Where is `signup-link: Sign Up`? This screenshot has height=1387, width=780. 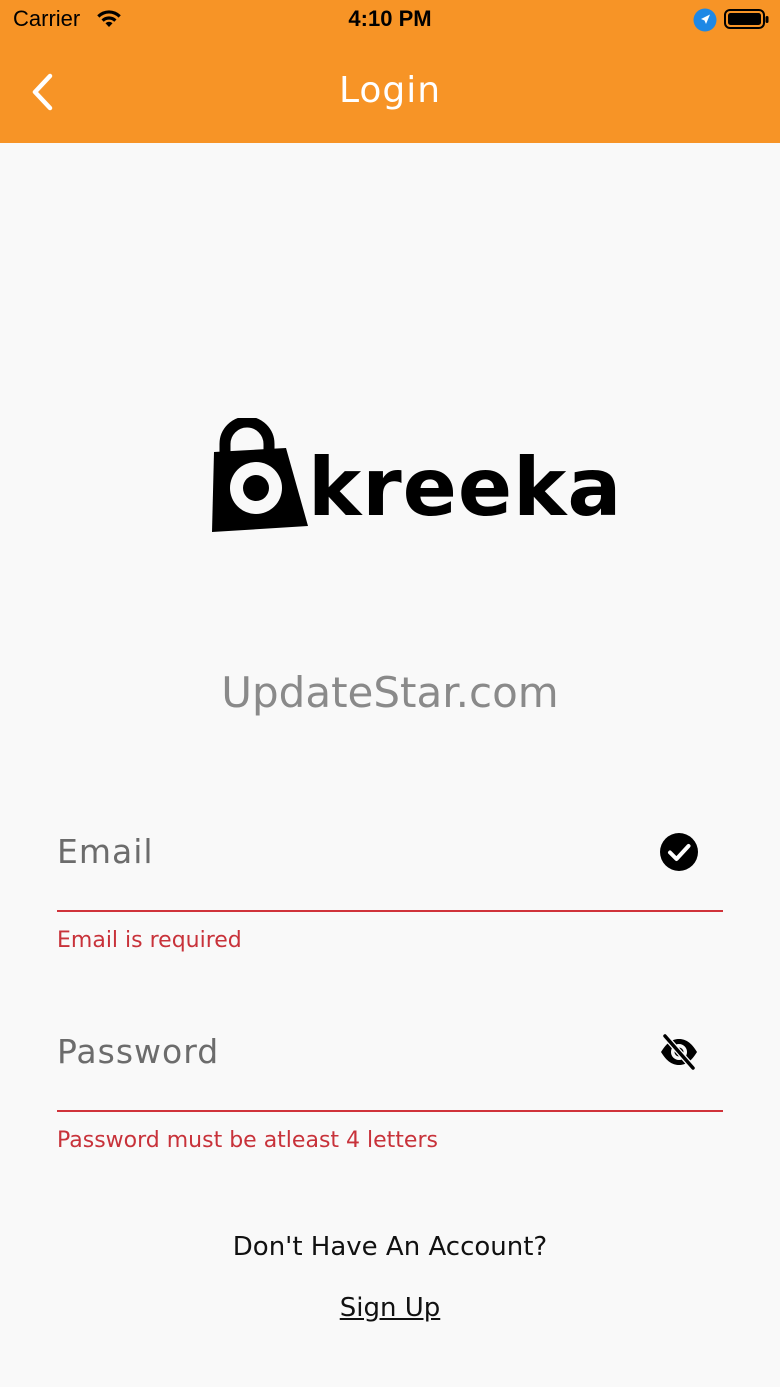 signup-link: Sign Up is located at coordinates (390, 1308).